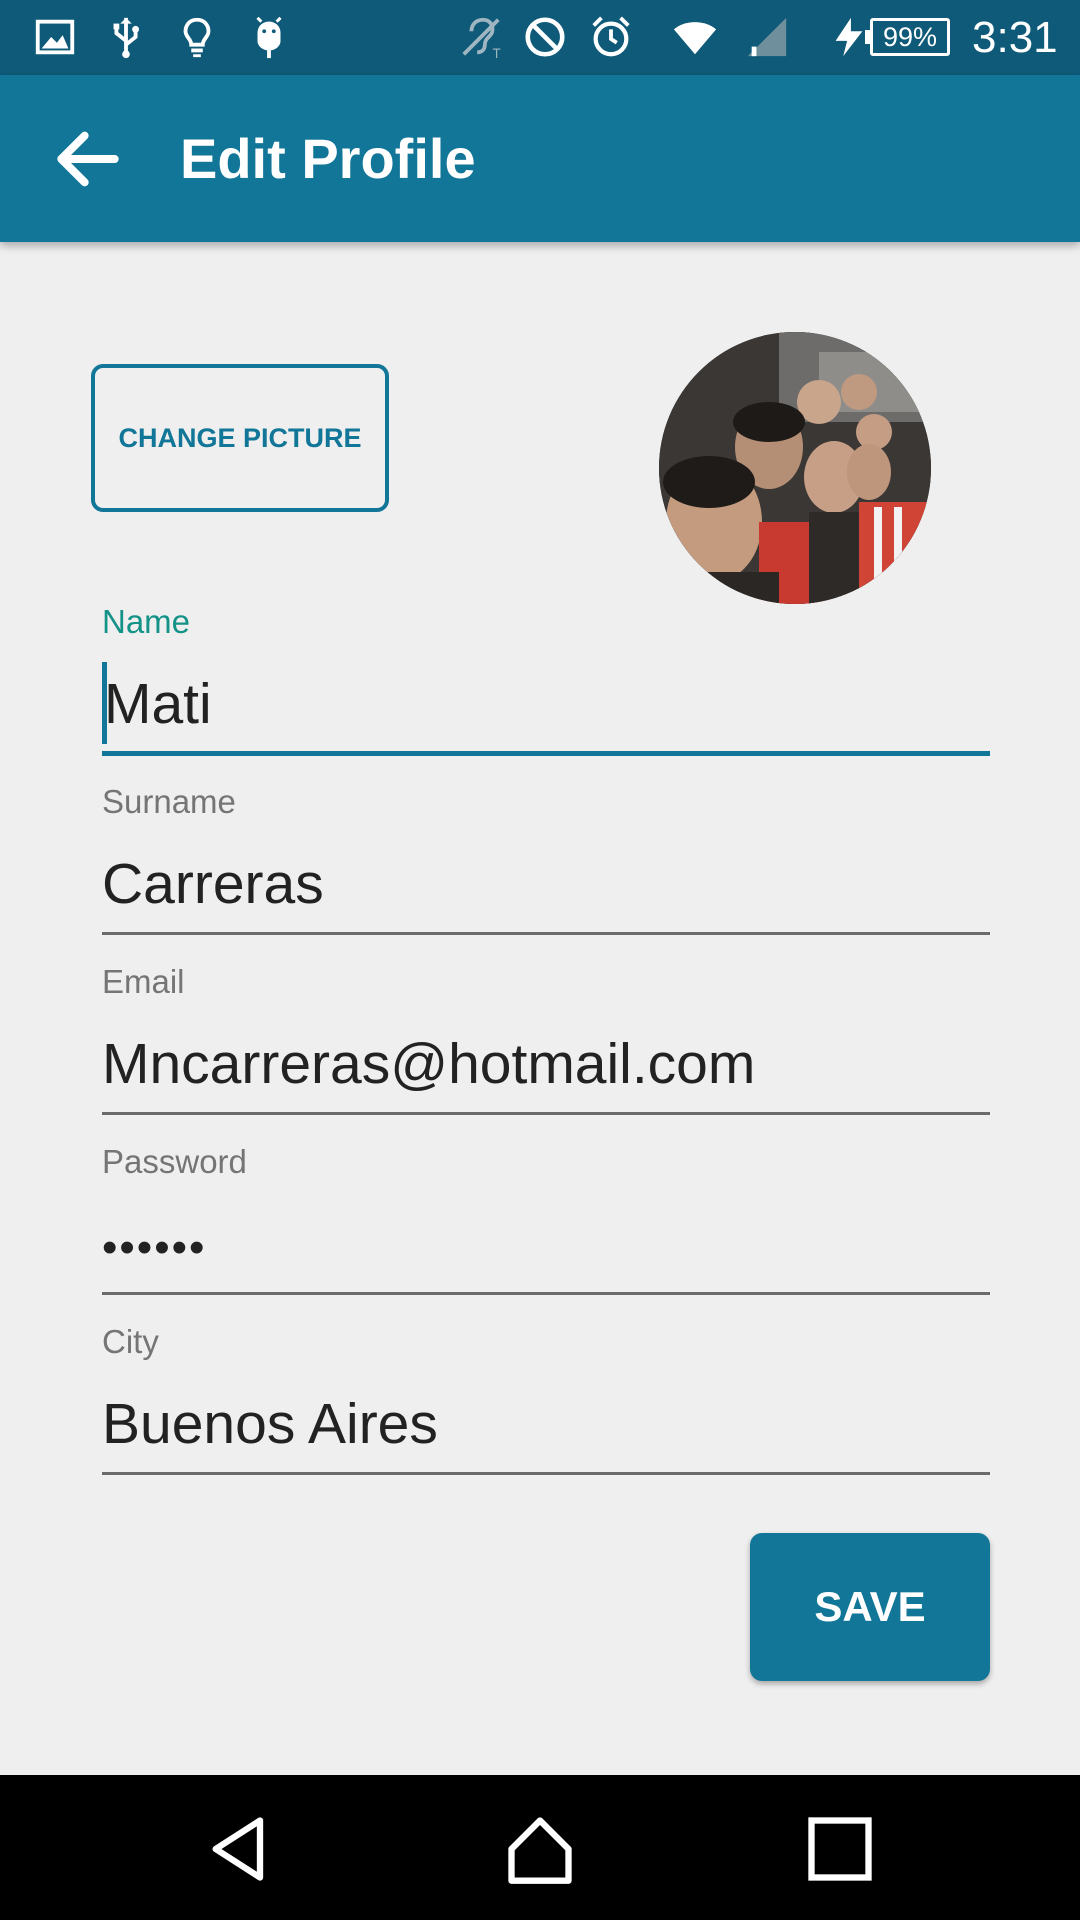 This screenshot has width=1080, height=1920. I want to click on status-bar: T 99% 3:31, so click(540, 37).